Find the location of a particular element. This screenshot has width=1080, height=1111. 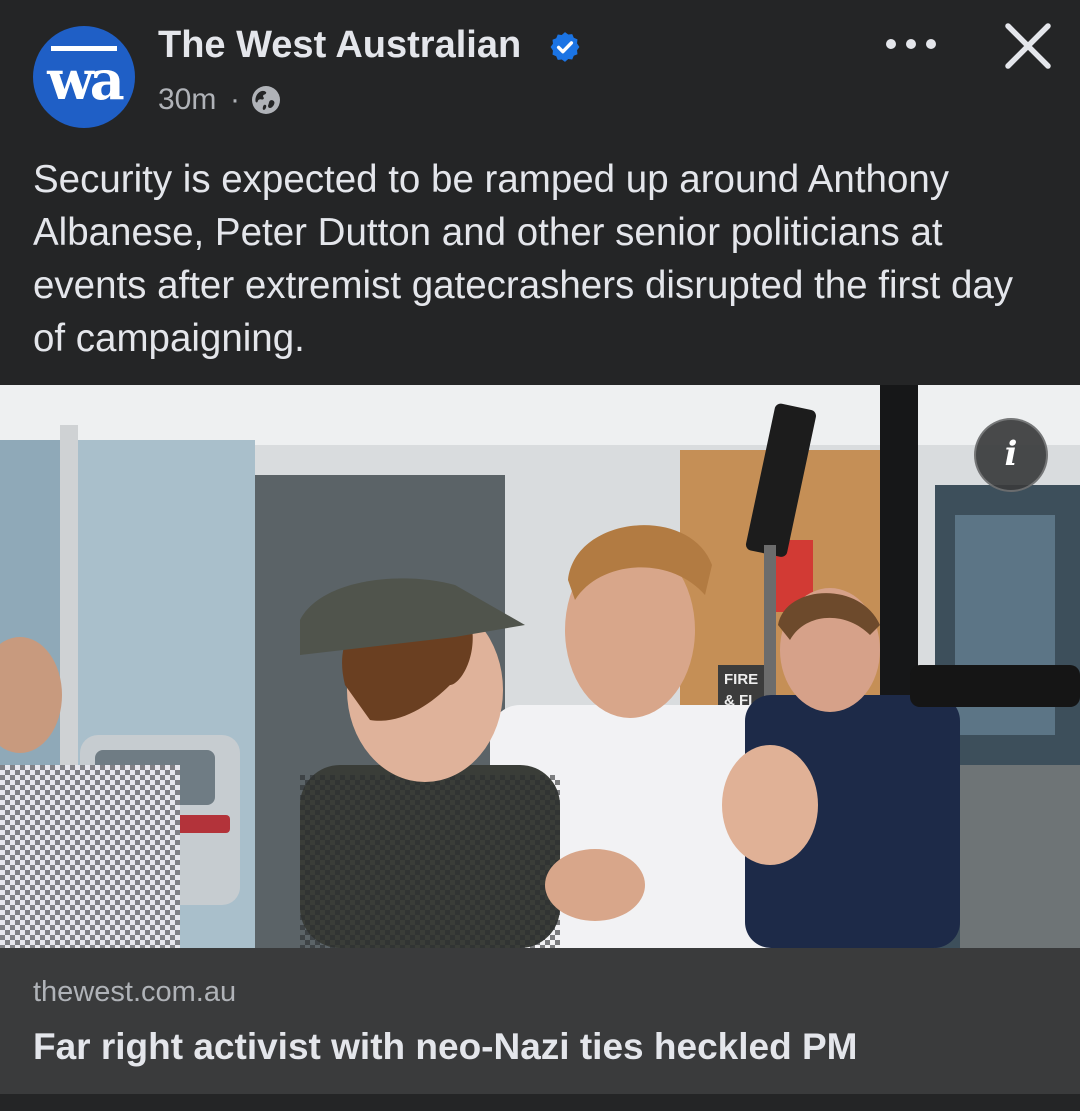

more-options-icon is located at coordinates (911, 44).